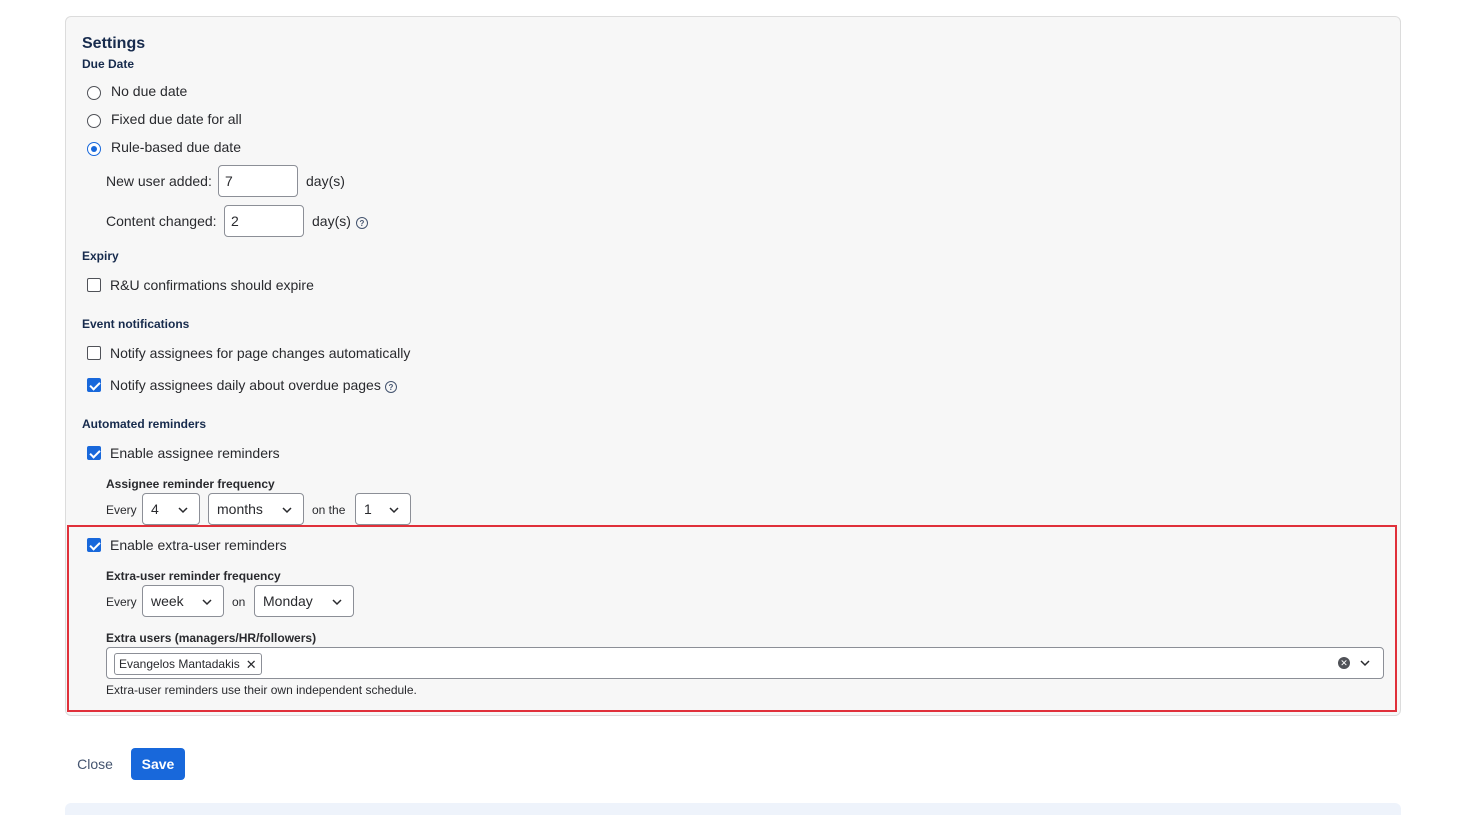 This screenshot has height=815, width=1467. I want to click on enable-extra-user-reminders-checkbox, so click(94, 545).